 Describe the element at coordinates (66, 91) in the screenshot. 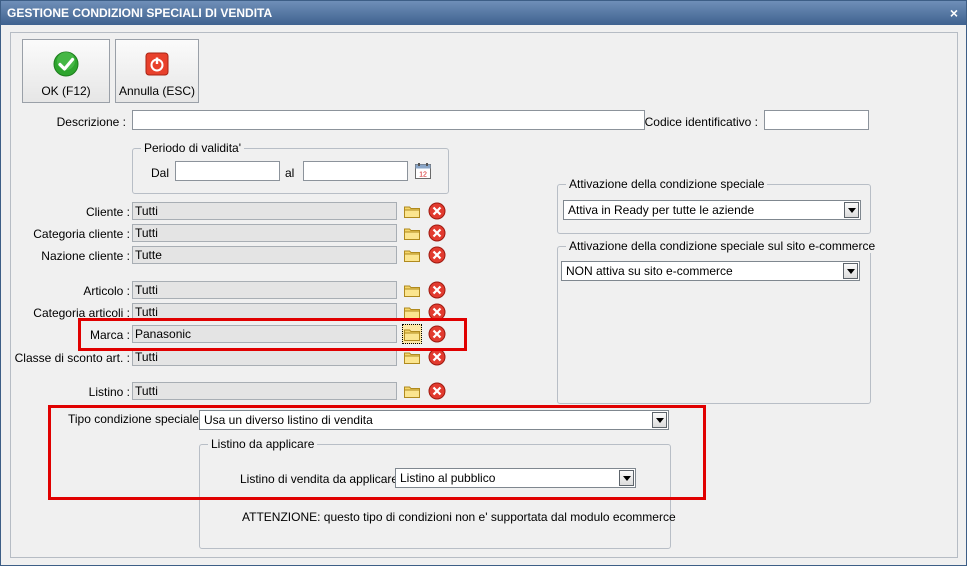

I see `ok-button-label: OK (F12)` at that location.